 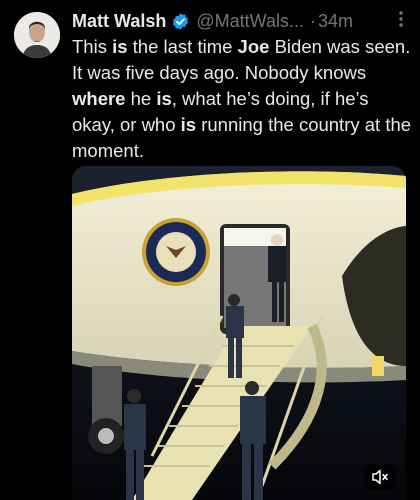 I want to click on tweet-header: Matt Walsh @MattWals... · 34m, so click(x=241, y=21).